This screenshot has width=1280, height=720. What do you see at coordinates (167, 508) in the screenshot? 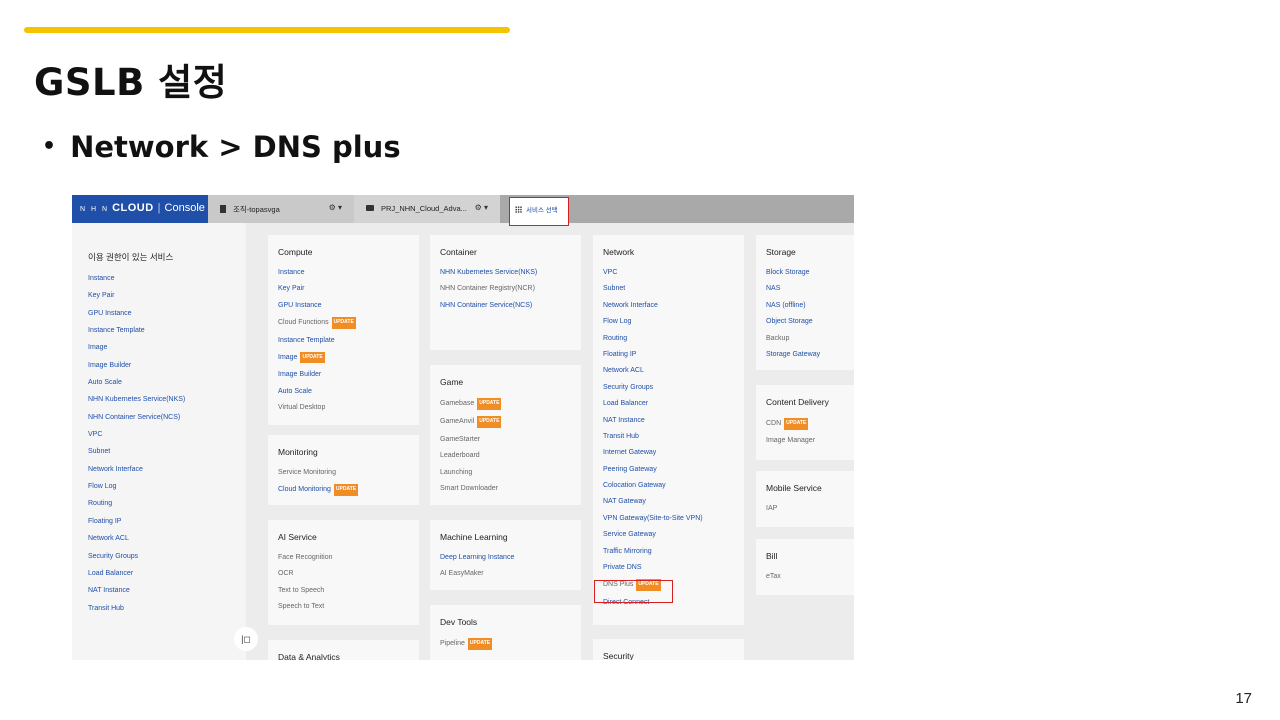
I see `sidebar-item: Routing` at bounding box center [167, 508].